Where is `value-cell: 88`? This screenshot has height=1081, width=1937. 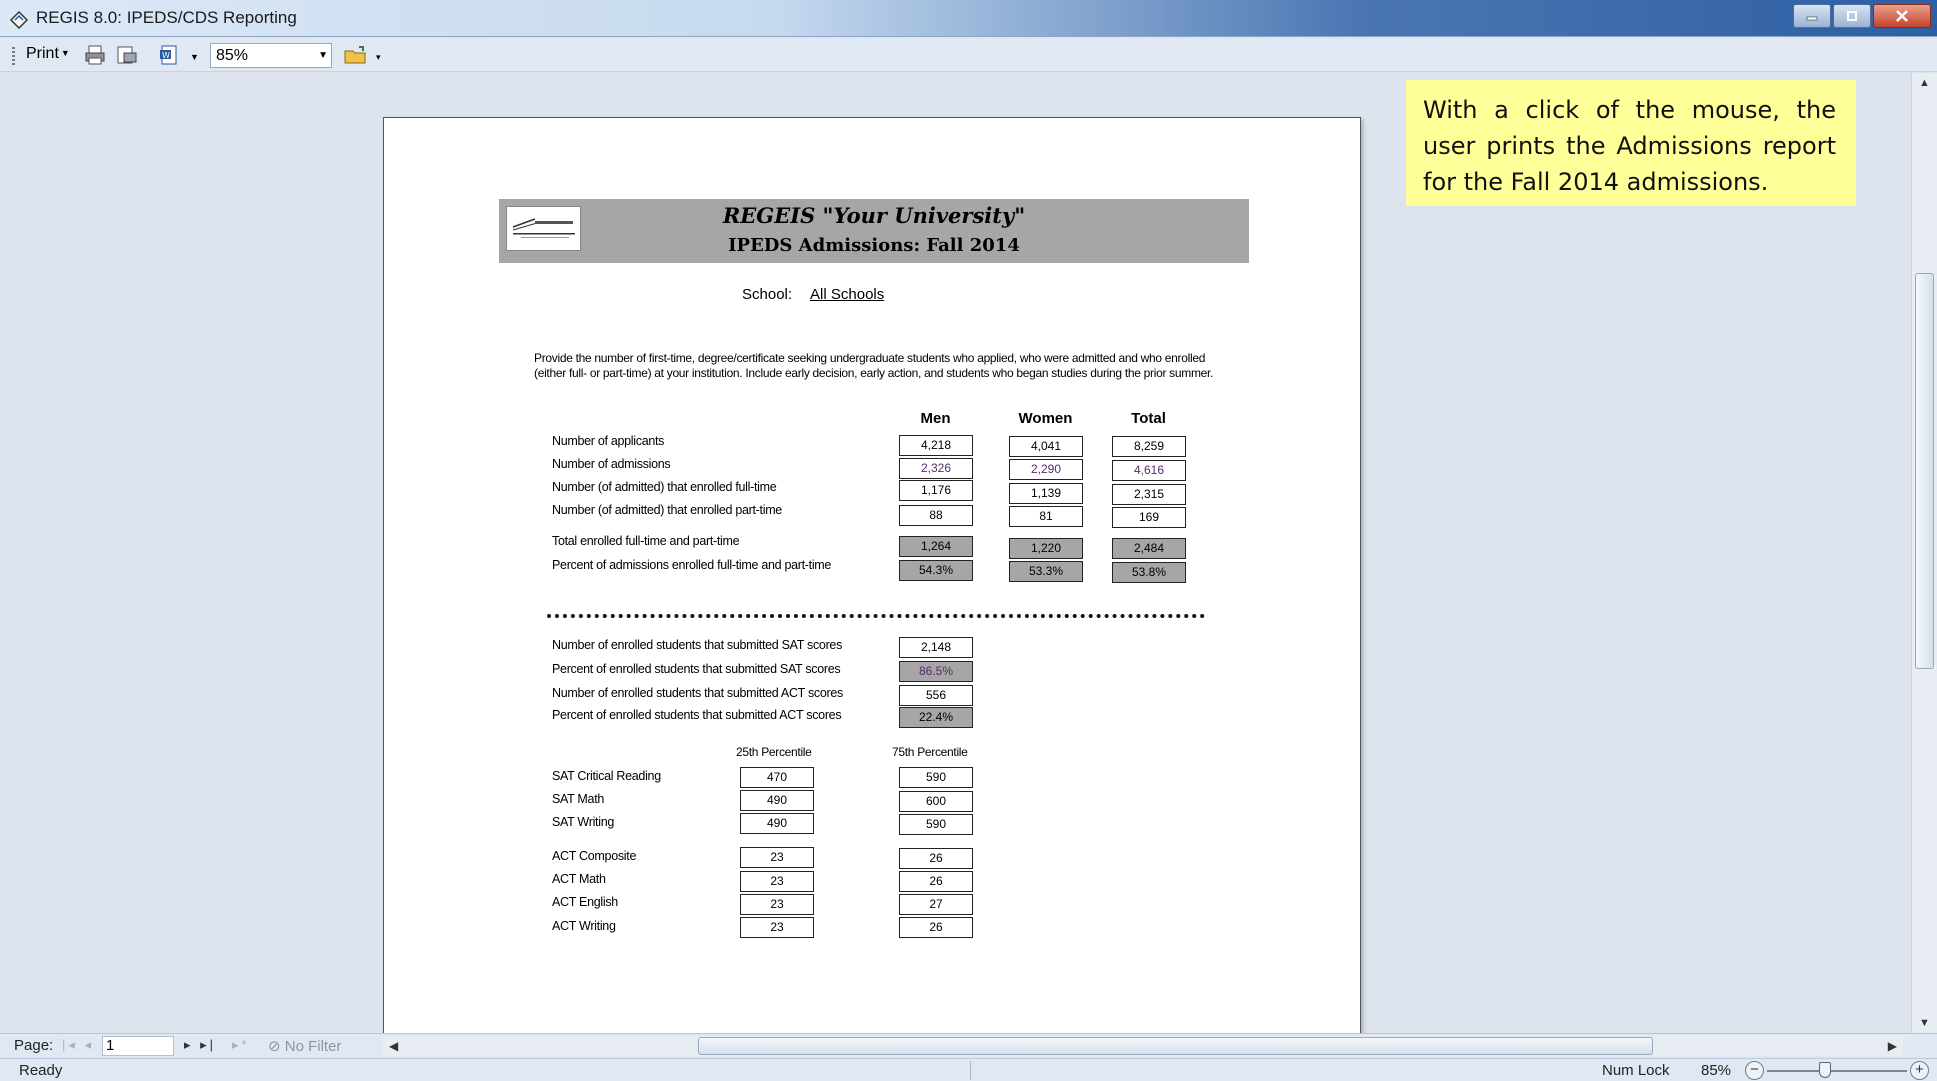
value-cell: 88 is located at coordinates (936, 515).